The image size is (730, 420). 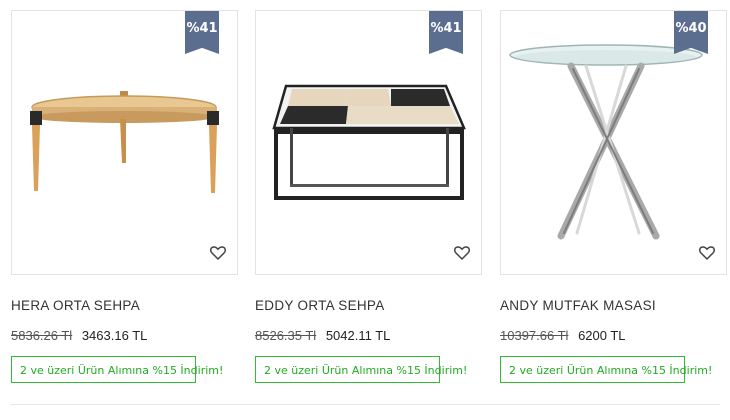 What do you see at coordinates (368, 306) in the screenshot?
I see `product-name: EDDY ORTA SEHPA` at bounding box center [368, 306].